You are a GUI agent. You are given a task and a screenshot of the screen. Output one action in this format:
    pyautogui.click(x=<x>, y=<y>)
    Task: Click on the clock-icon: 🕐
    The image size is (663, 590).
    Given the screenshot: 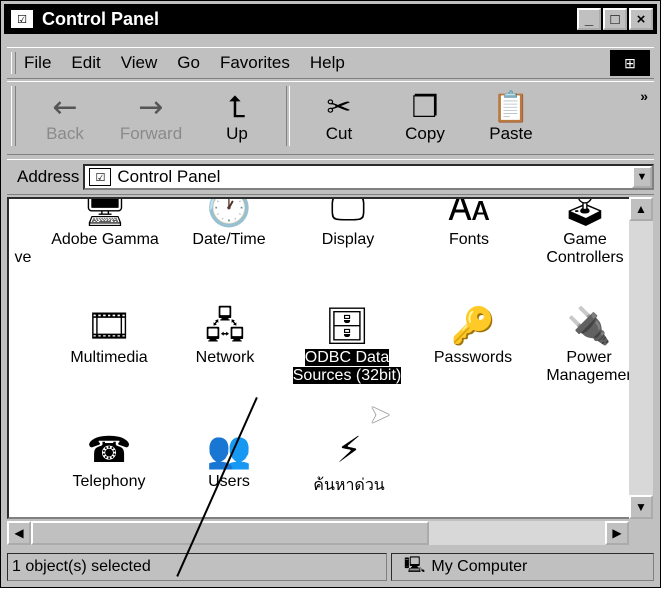 What is the action you would take?
    pyautogui.click(x=229, y=213)
    